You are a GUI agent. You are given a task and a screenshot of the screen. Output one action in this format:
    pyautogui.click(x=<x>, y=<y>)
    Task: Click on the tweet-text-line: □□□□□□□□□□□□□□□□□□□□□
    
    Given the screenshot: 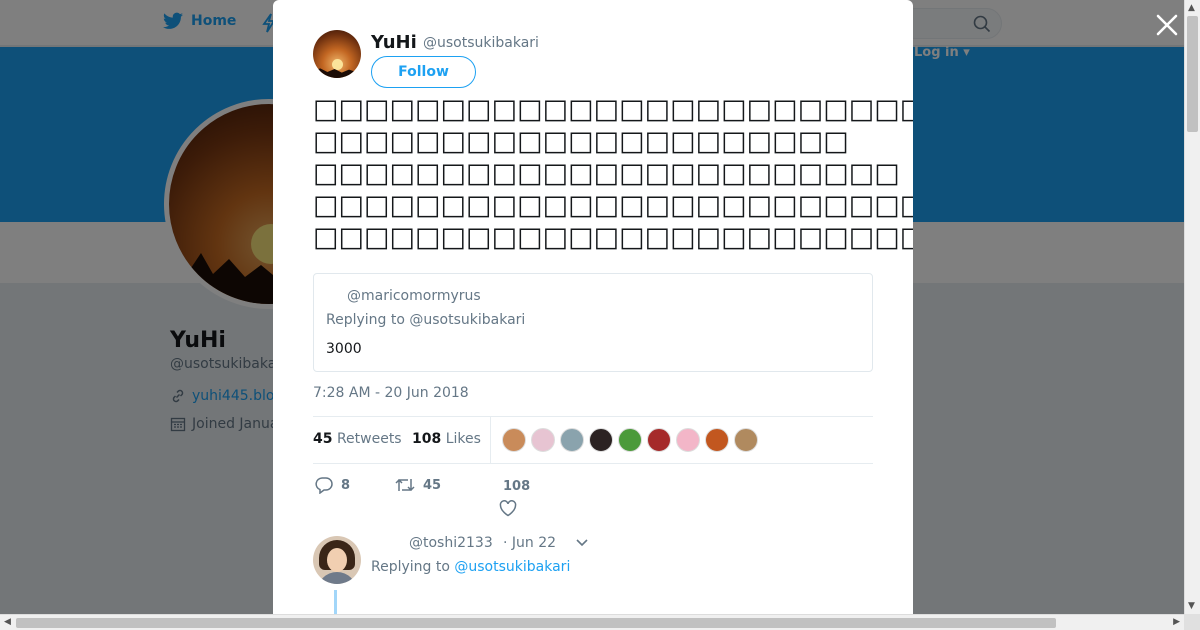 What is the action you would take?
    pyautogui.click(x=581, y=141)
    